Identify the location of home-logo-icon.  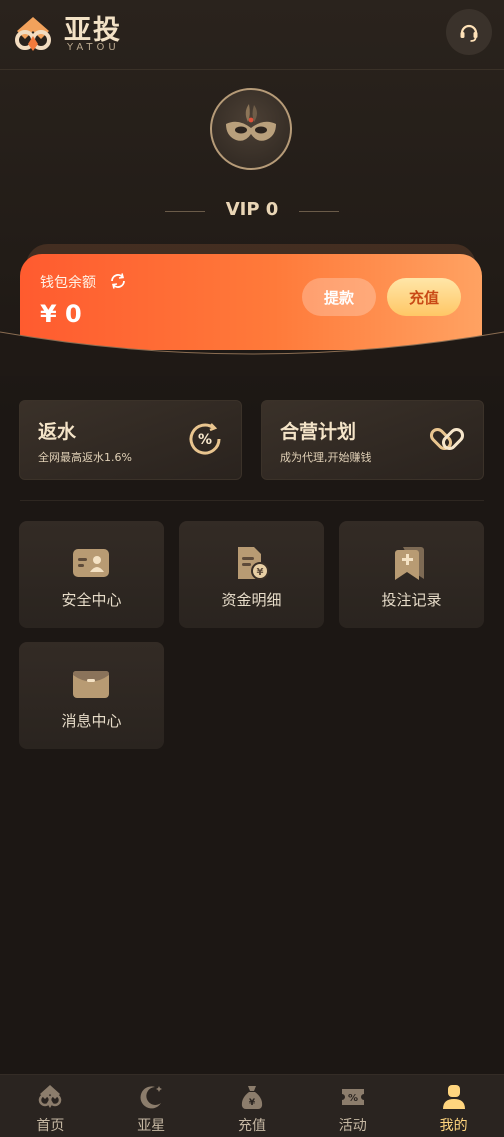
(50, 1096).